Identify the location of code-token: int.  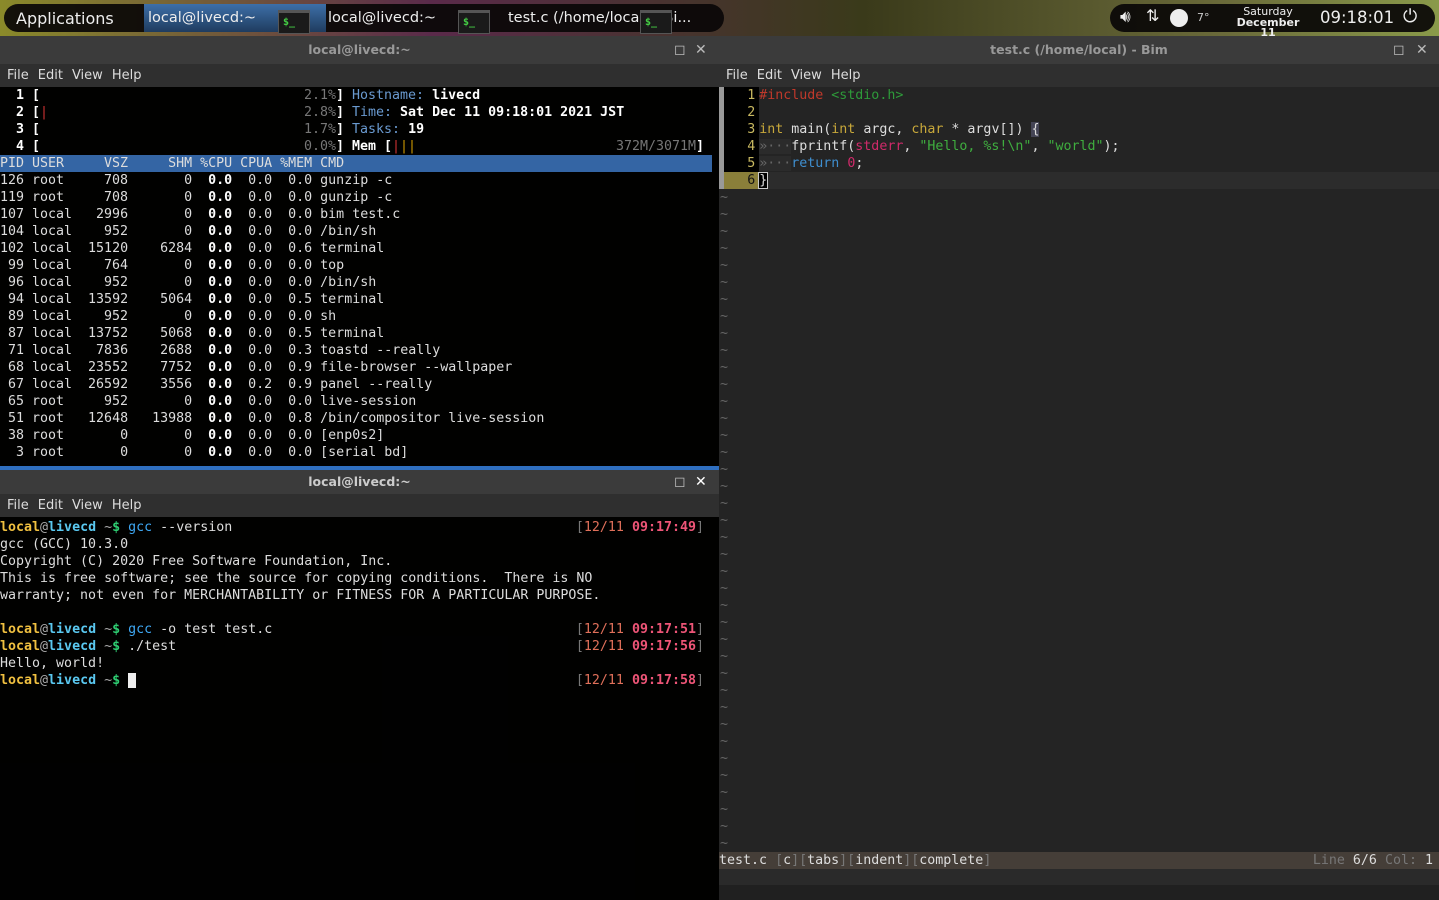
(771, 129).